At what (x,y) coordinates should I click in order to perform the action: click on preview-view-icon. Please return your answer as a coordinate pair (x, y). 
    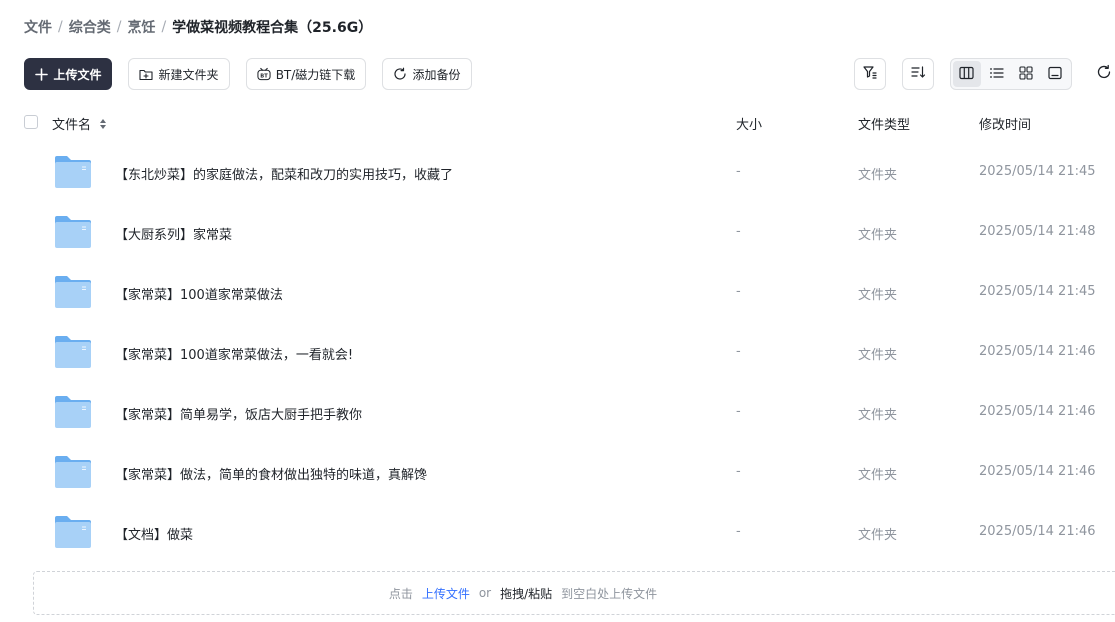
    Looking at the image, I should click on (1055, 74).